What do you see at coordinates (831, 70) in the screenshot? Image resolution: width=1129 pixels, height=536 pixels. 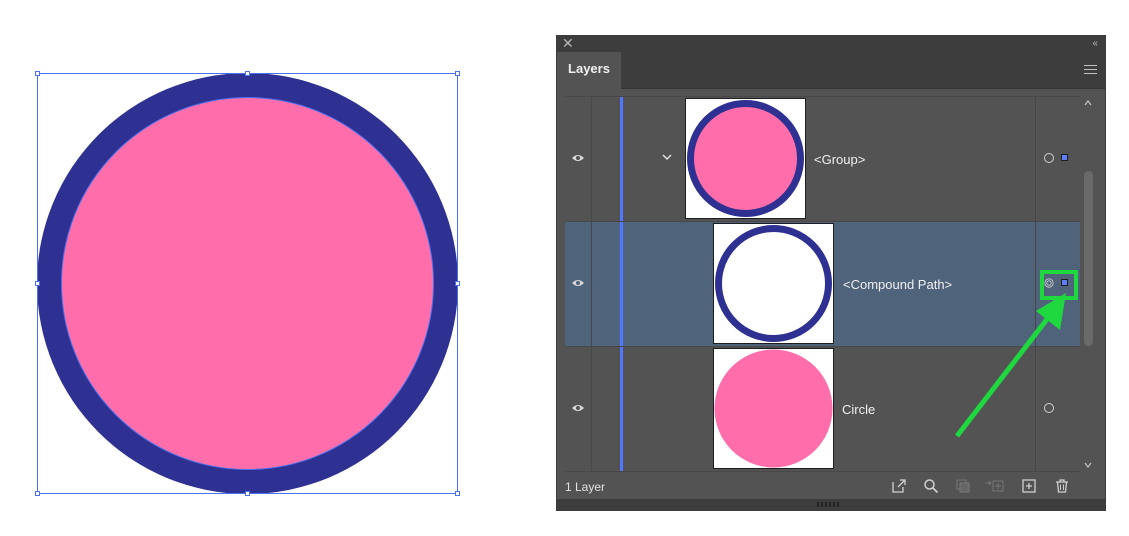 I see `panel-tabbar: Layers` at bounding box center [831, 70].